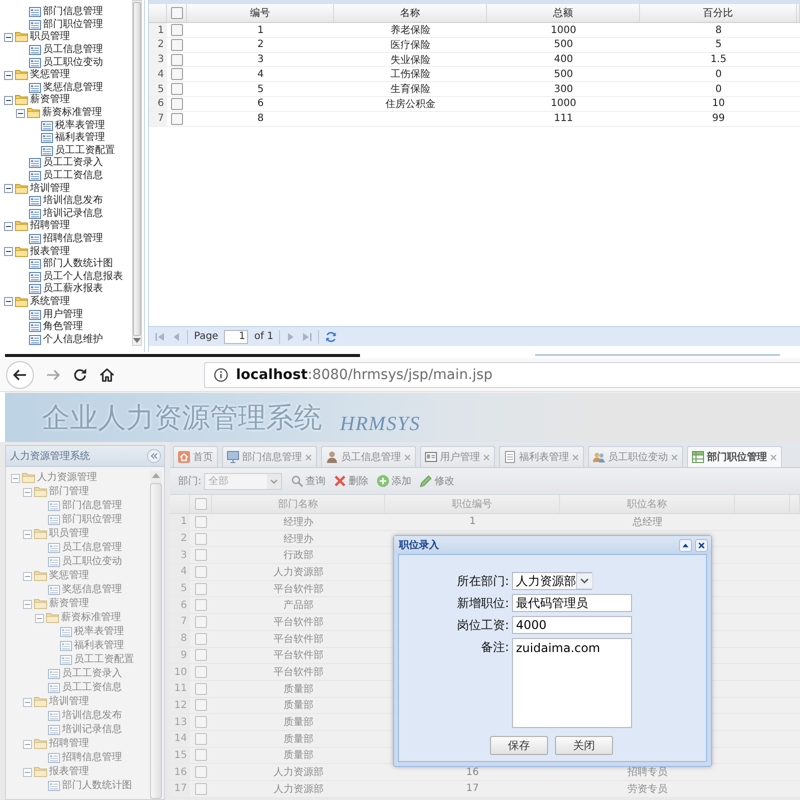  Describe the element at coordinates (572, 683) in the screenshot. I see `text-area: zuidaima.com` at that location.